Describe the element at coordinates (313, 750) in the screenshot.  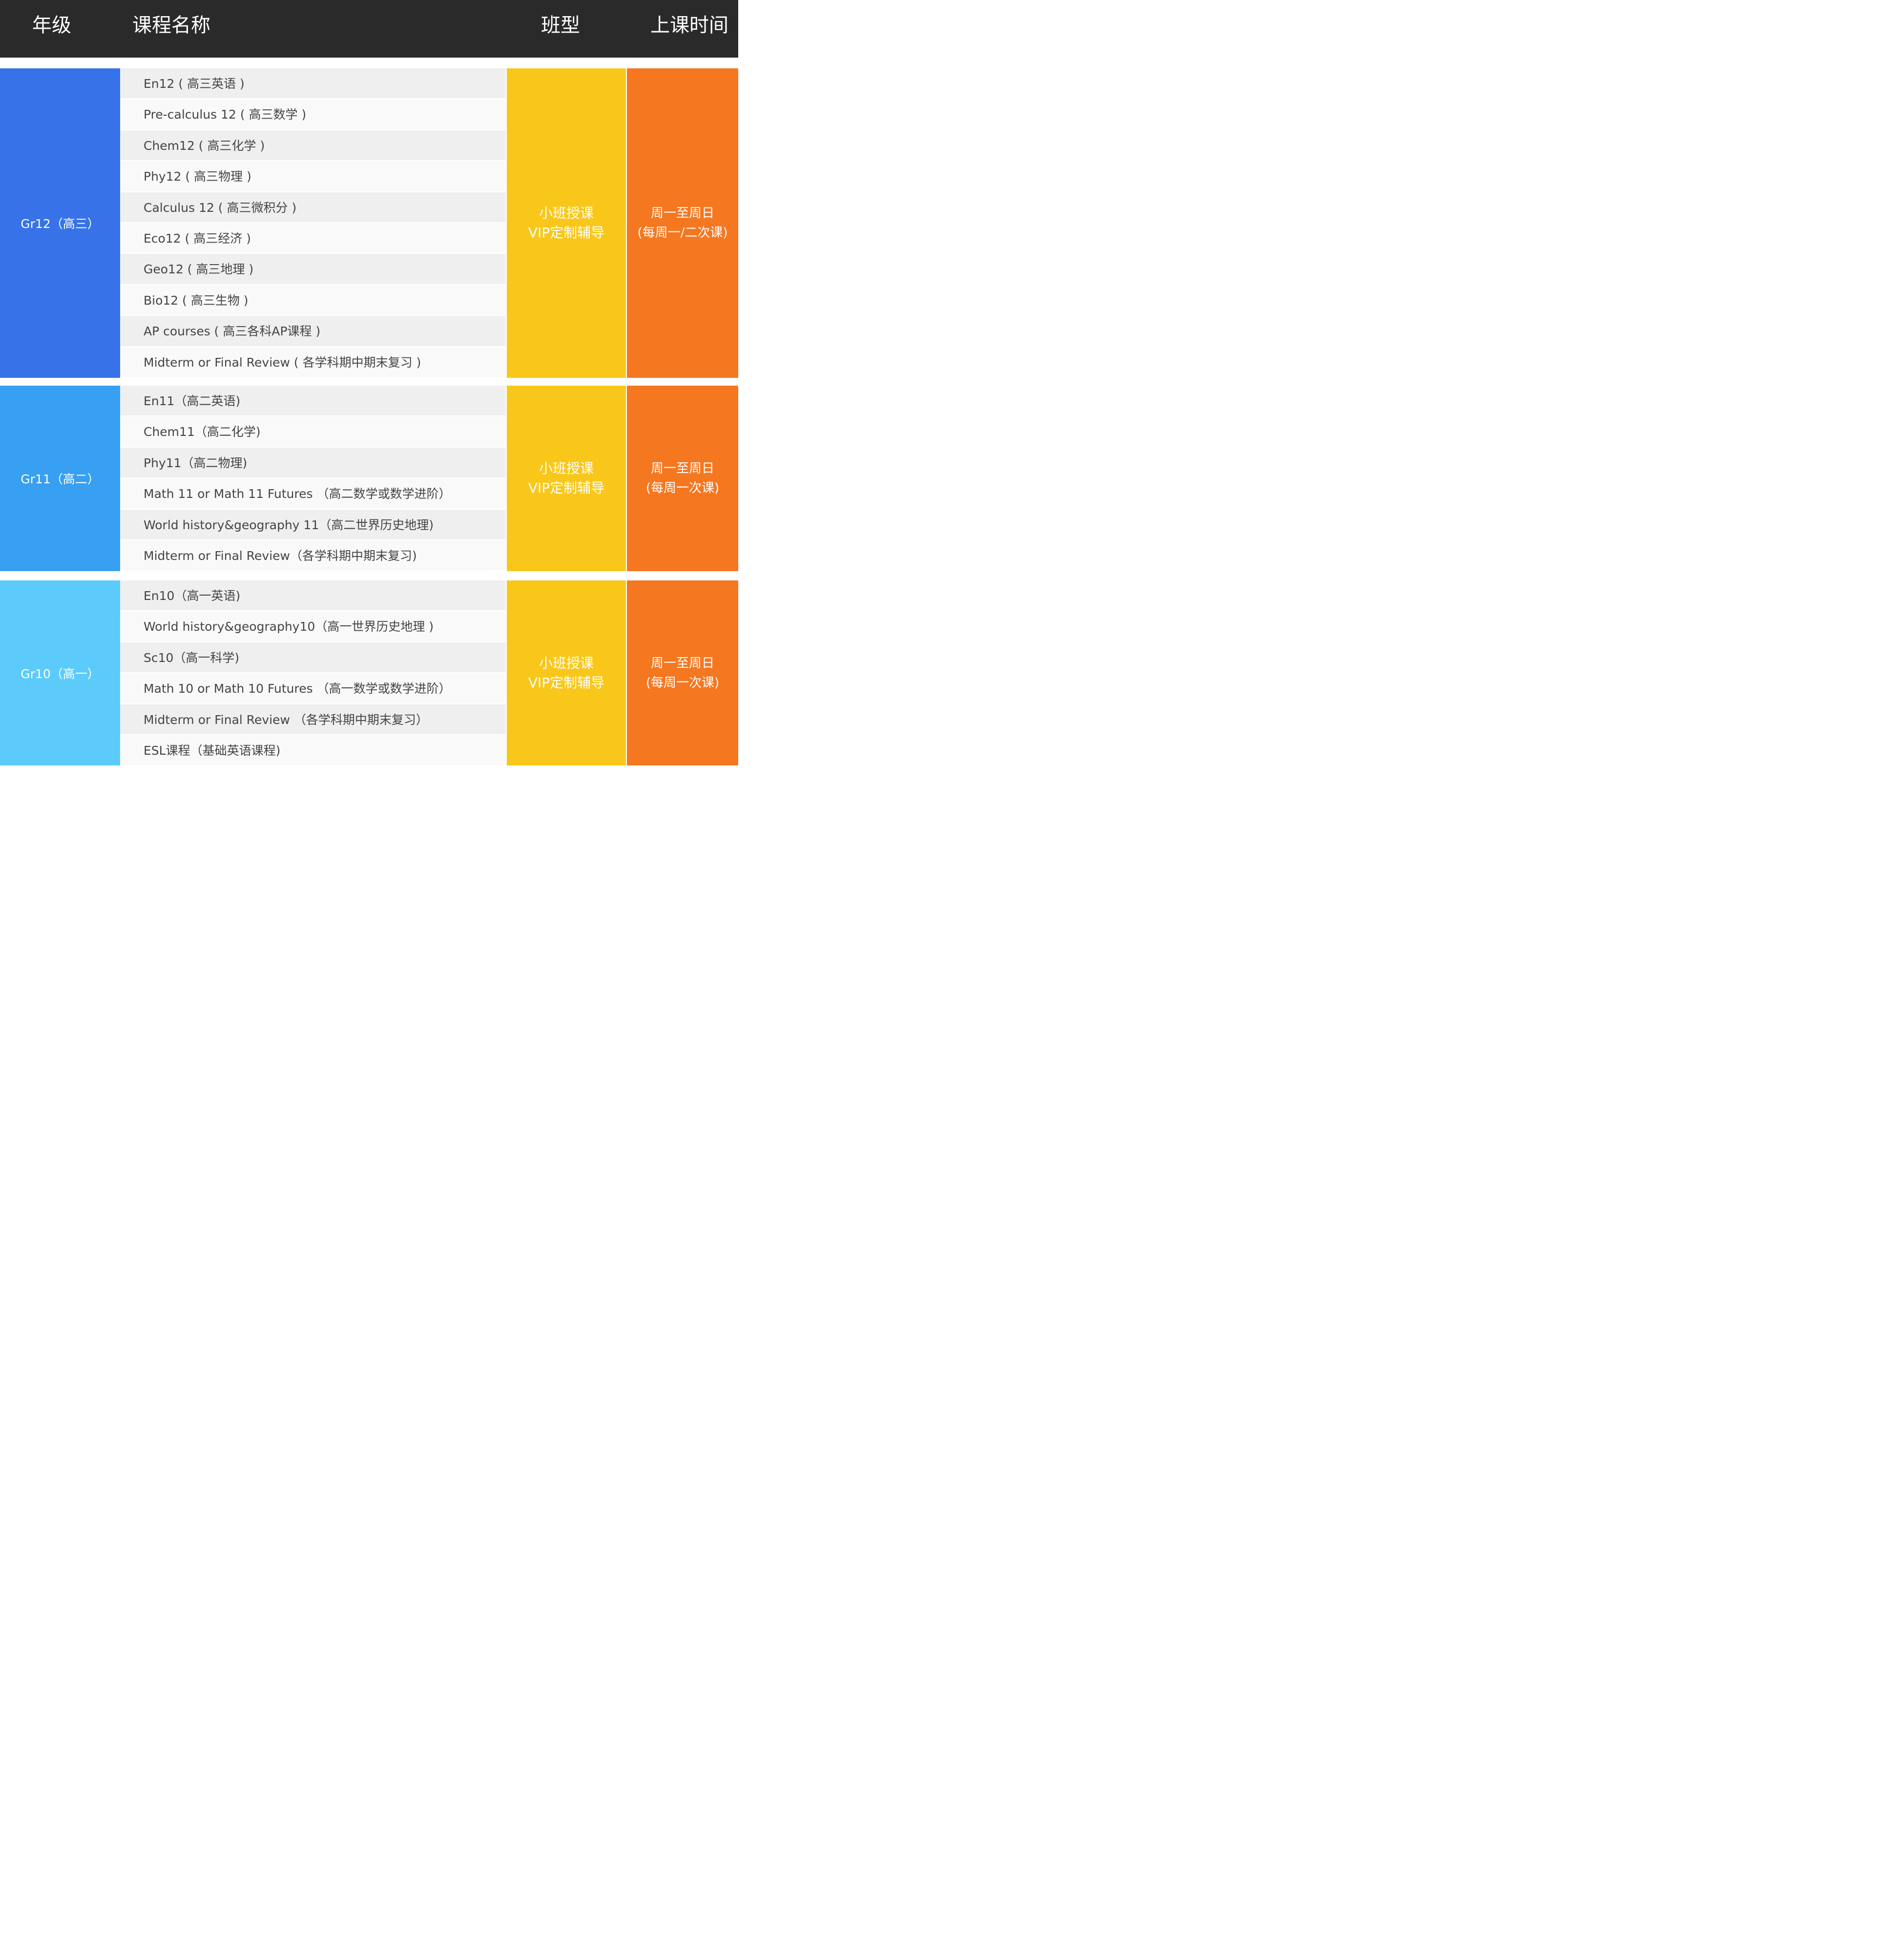
I see `table-row: ESL课程（基础英语课程)` at that location.